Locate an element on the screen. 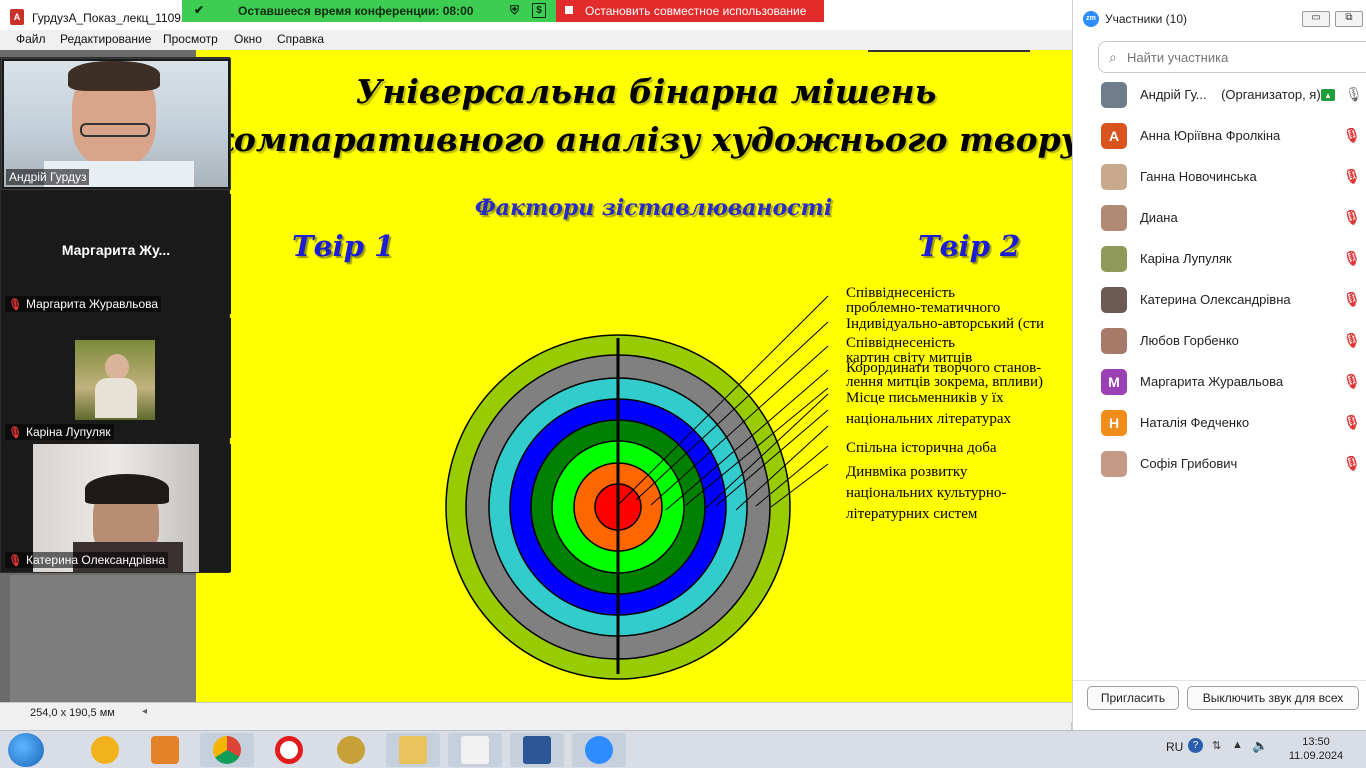 This screenshot has height=768, width=1366. factor-label: літературних систем is located at coordinates (912, 514).